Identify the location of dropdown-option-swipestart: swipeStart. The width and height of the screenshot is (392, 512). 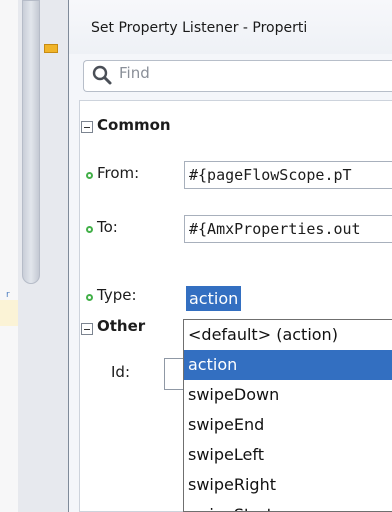
(288, 505).